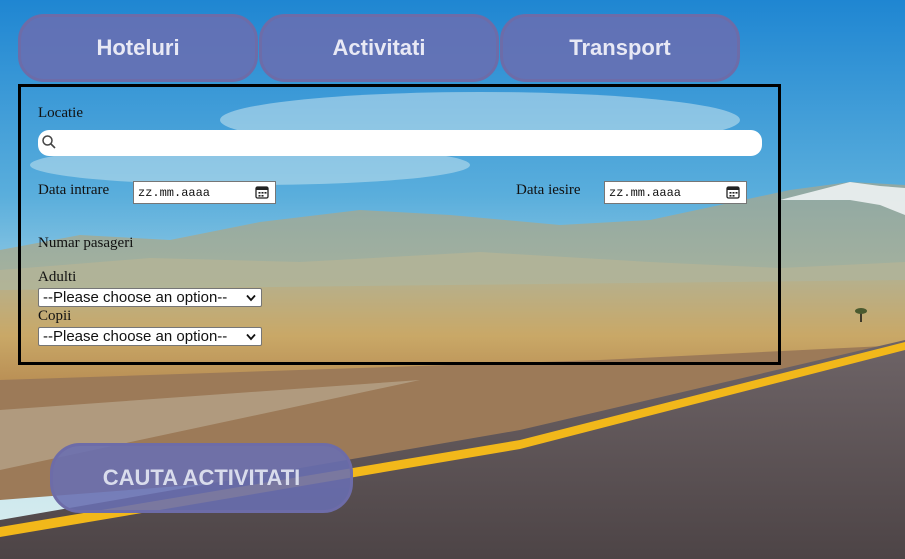 The height and width of the screenshot is (559, 905). What do you see at coordinates (86, 243) in the screenshot?
I see `passengers-label: Numar pasageri` at bounding box center [86, 243].